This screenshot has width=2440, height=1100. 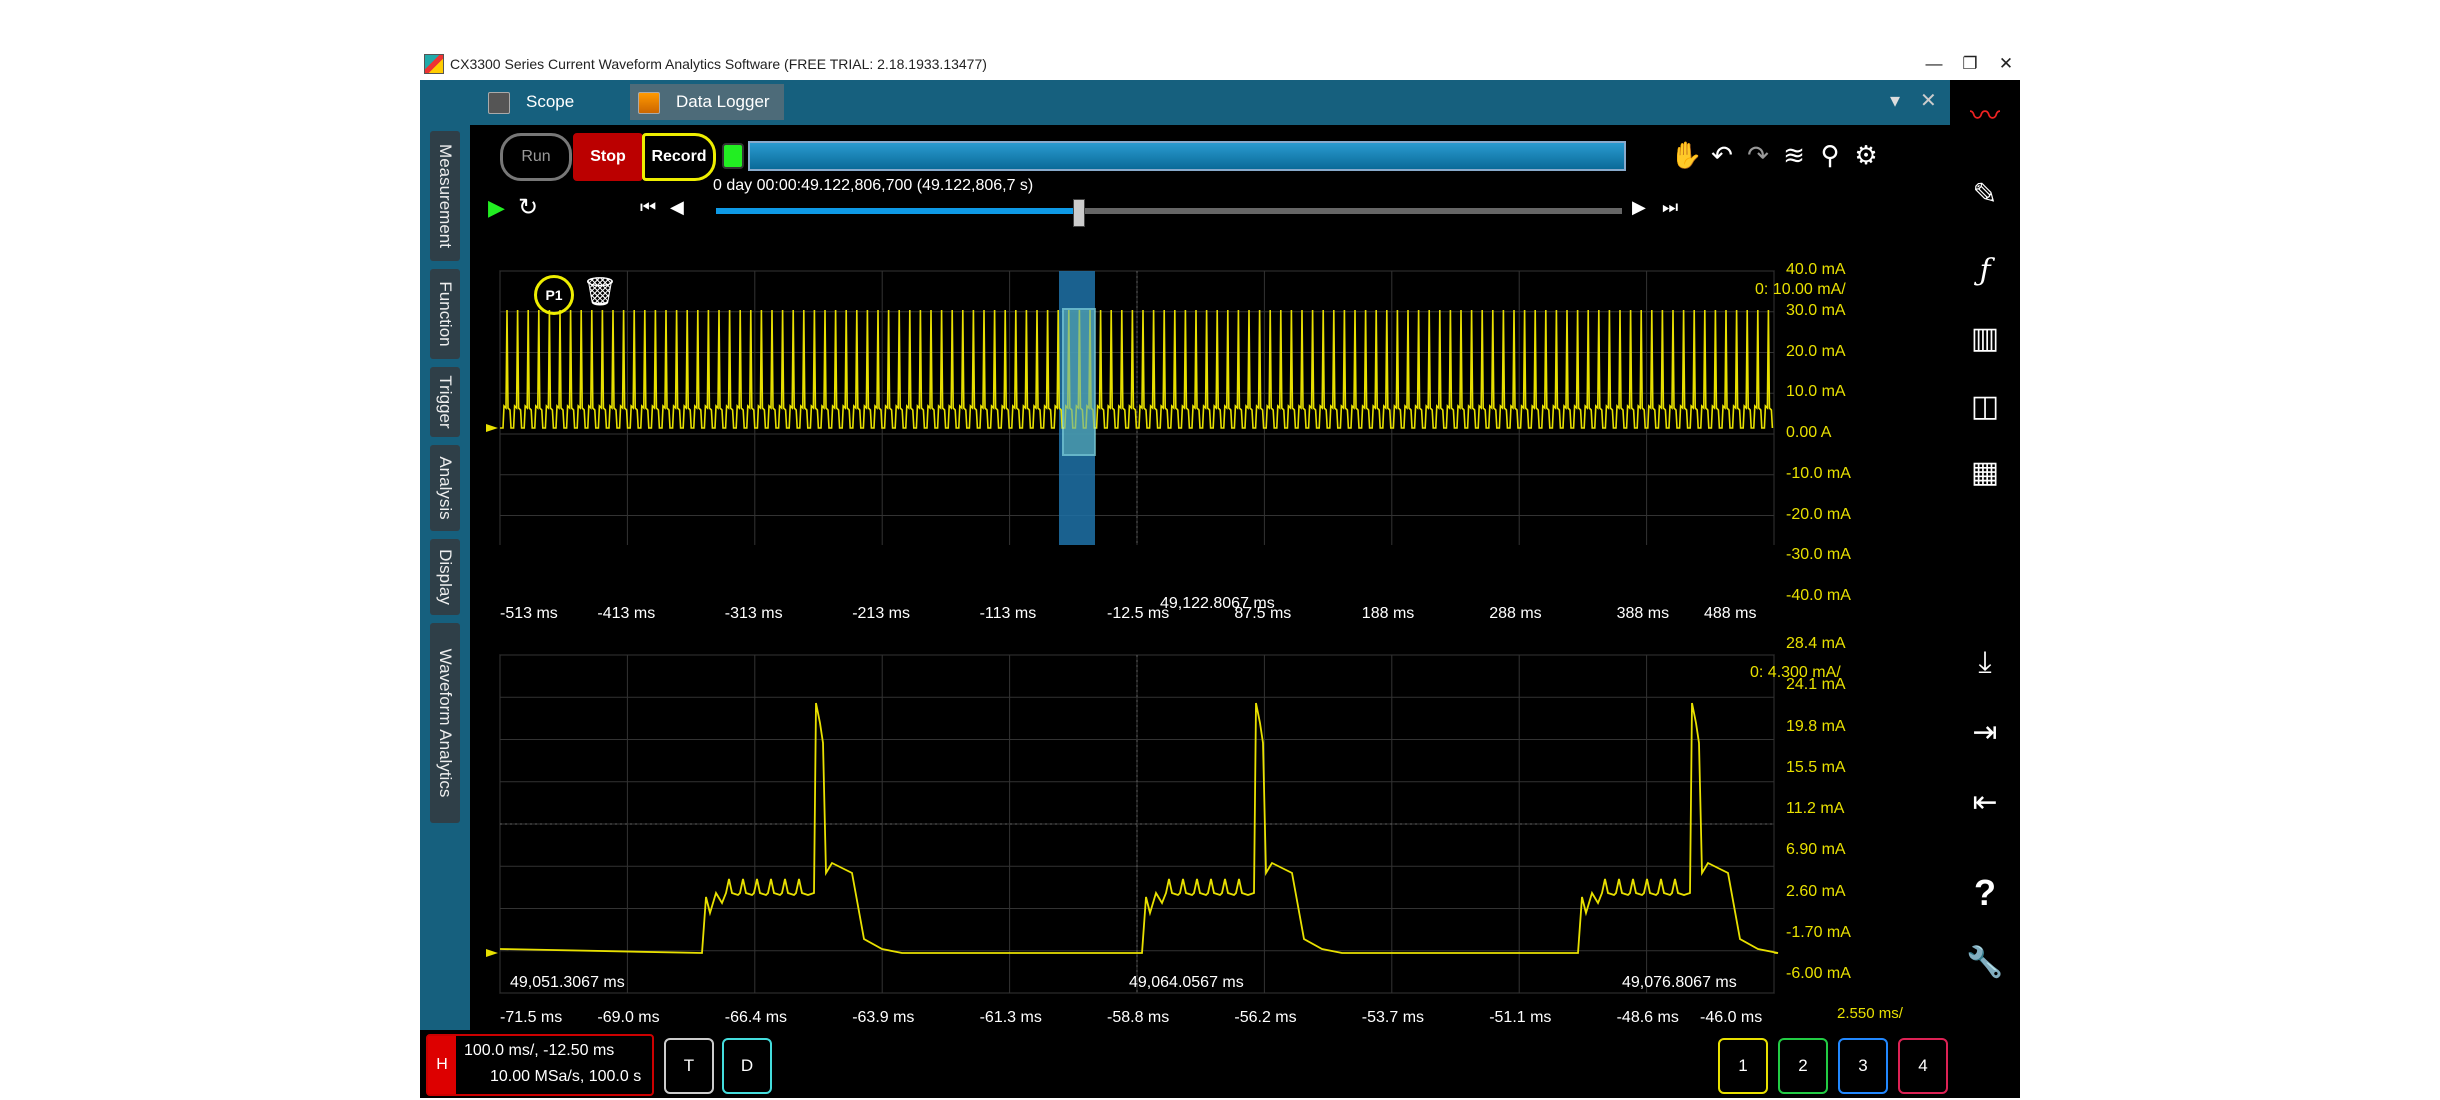 I want to click on minimize-button: —, so click(x=1934, y=64).